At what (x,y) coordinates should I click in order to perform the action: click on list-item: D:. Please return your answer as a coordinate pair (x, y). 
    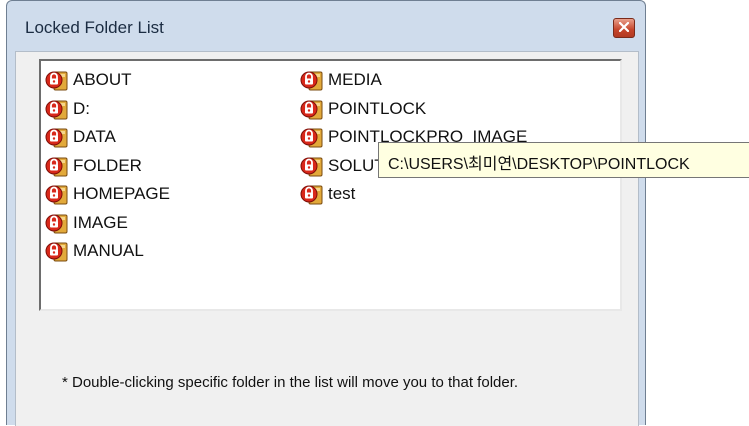
    Looking at the image, I should click on (107, 109).